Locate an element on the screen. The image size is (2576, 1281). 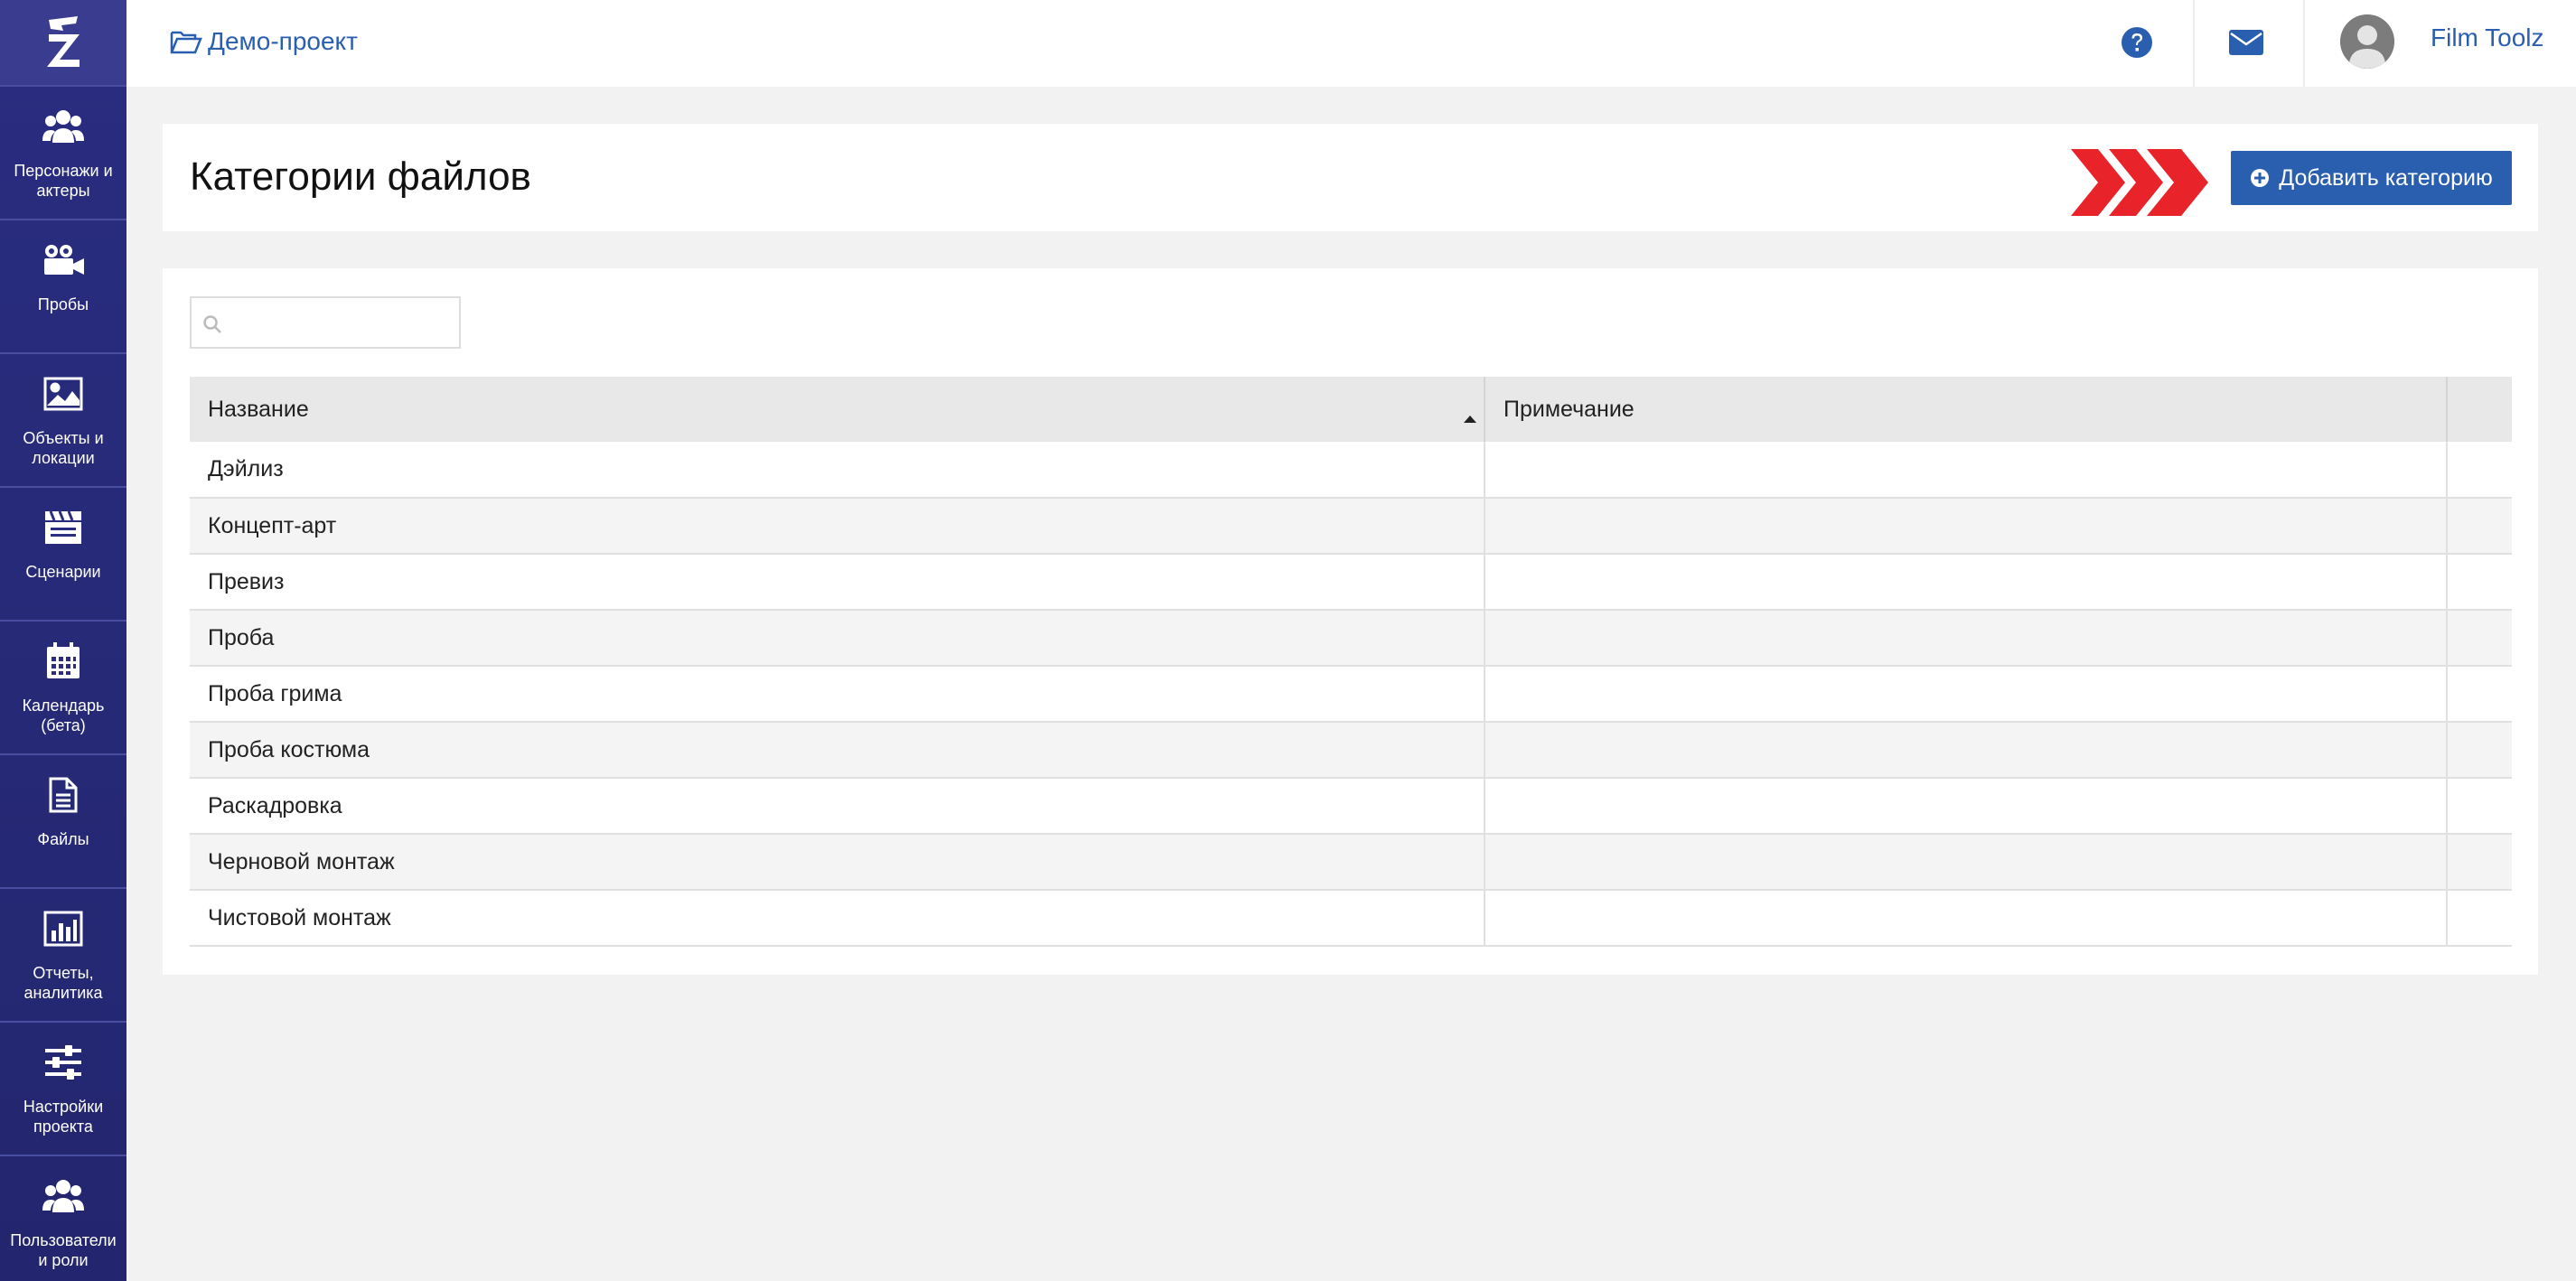
table-row: Проба is located at coordinates (1351, 638).